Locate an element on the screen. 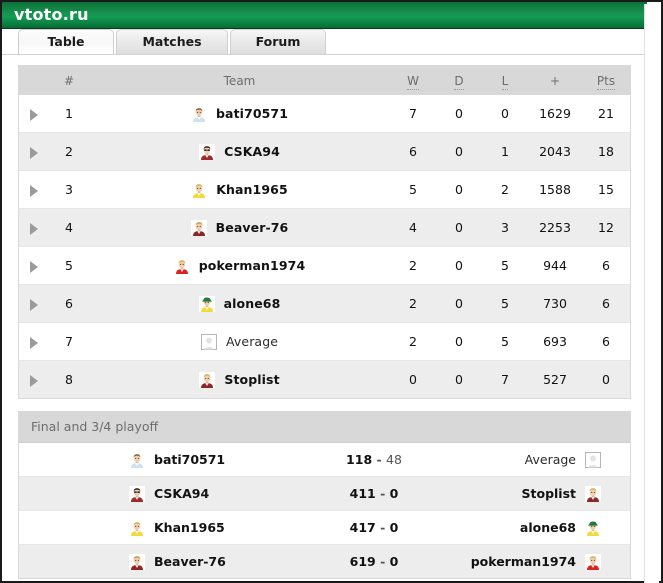  draws-cell: 0 is located at coordinates (459, 303).